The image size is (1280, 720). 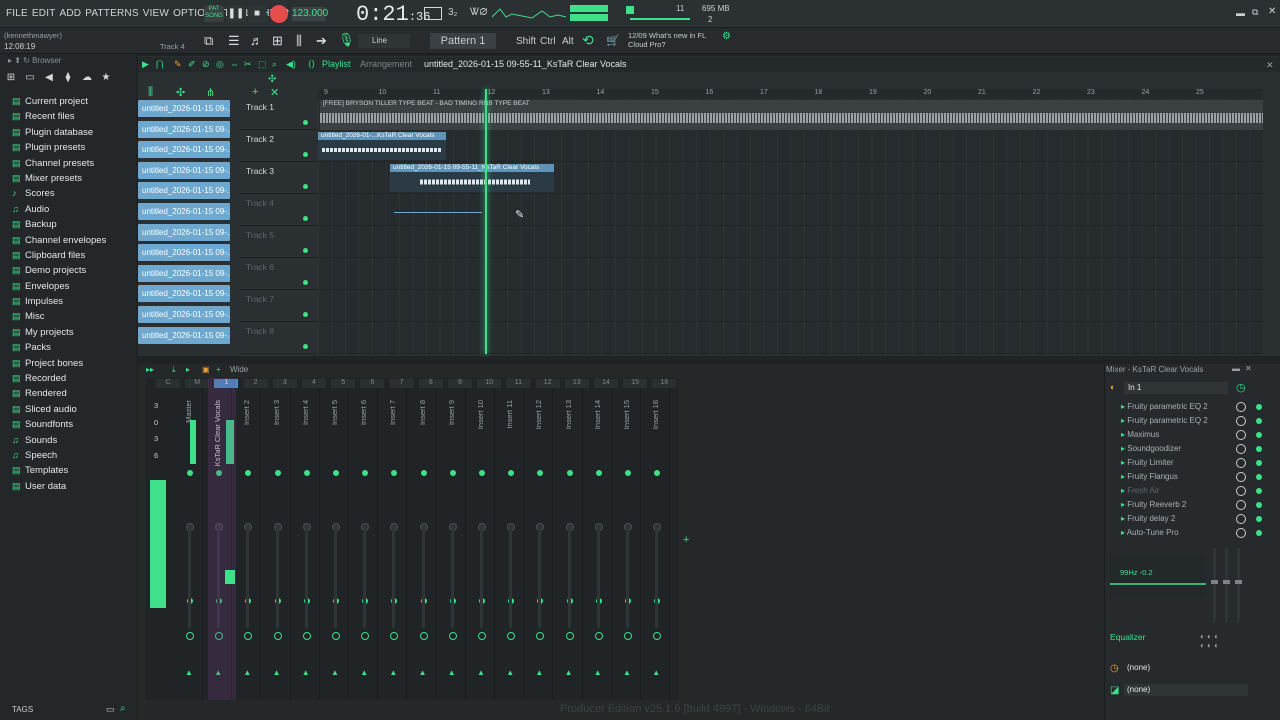 I want to click on effect-slot: ▸ Soundgoodizer, so click(x=1193, y=449).